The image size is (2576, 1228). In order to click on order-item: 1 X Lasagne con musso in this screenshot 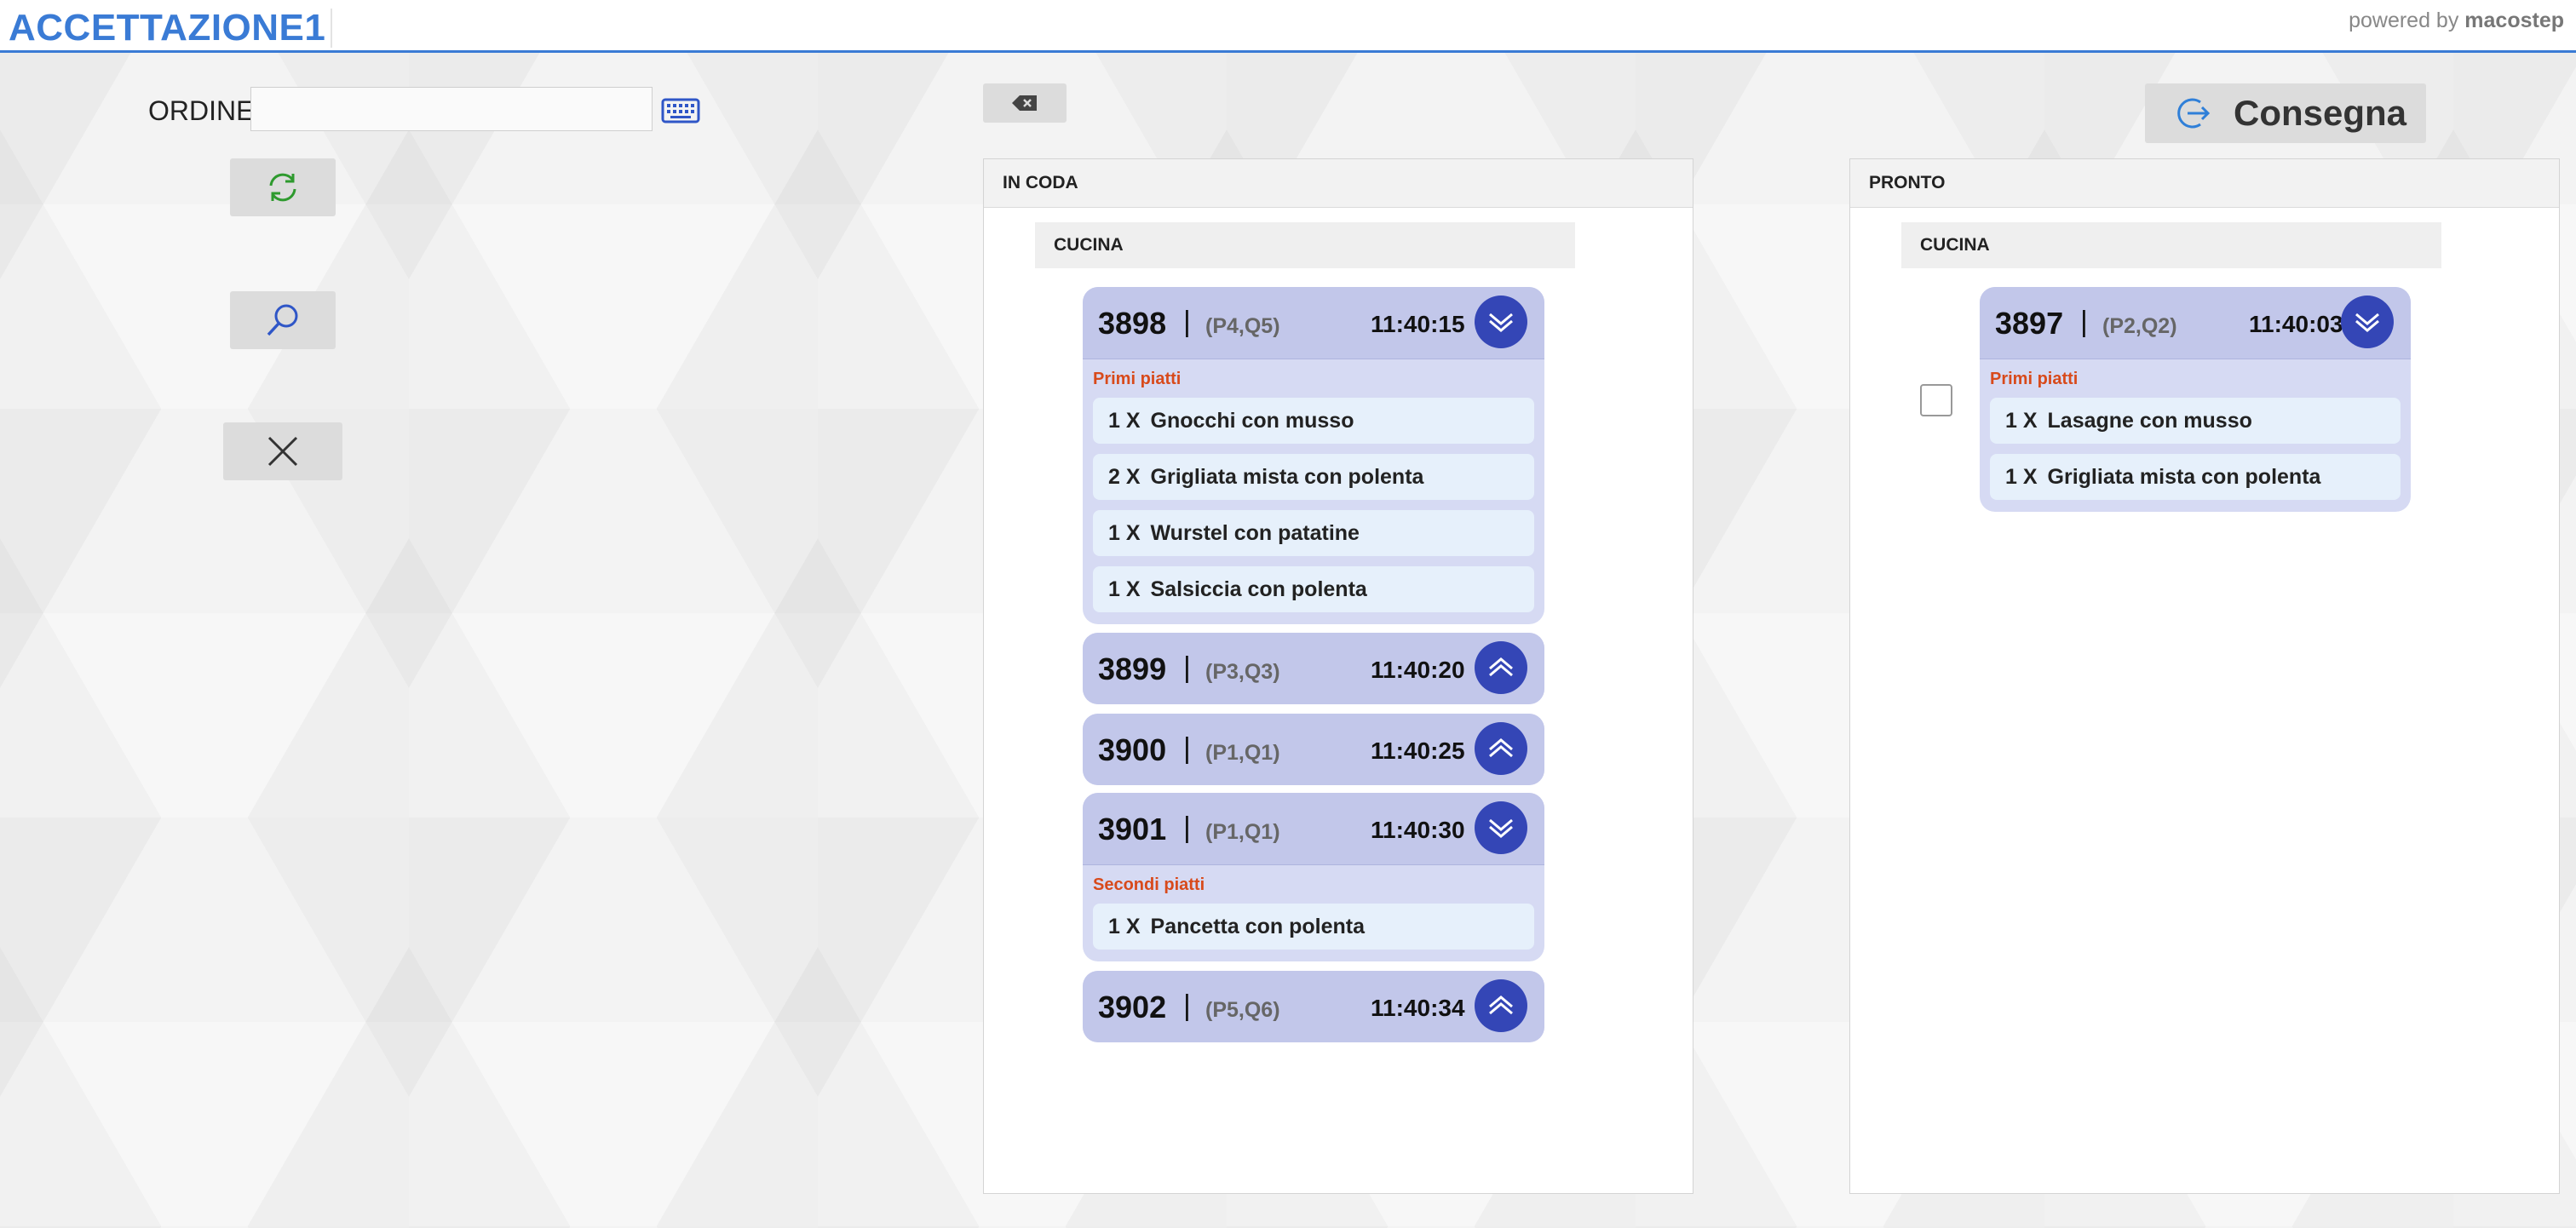, I will do `click(2195, 421)`.